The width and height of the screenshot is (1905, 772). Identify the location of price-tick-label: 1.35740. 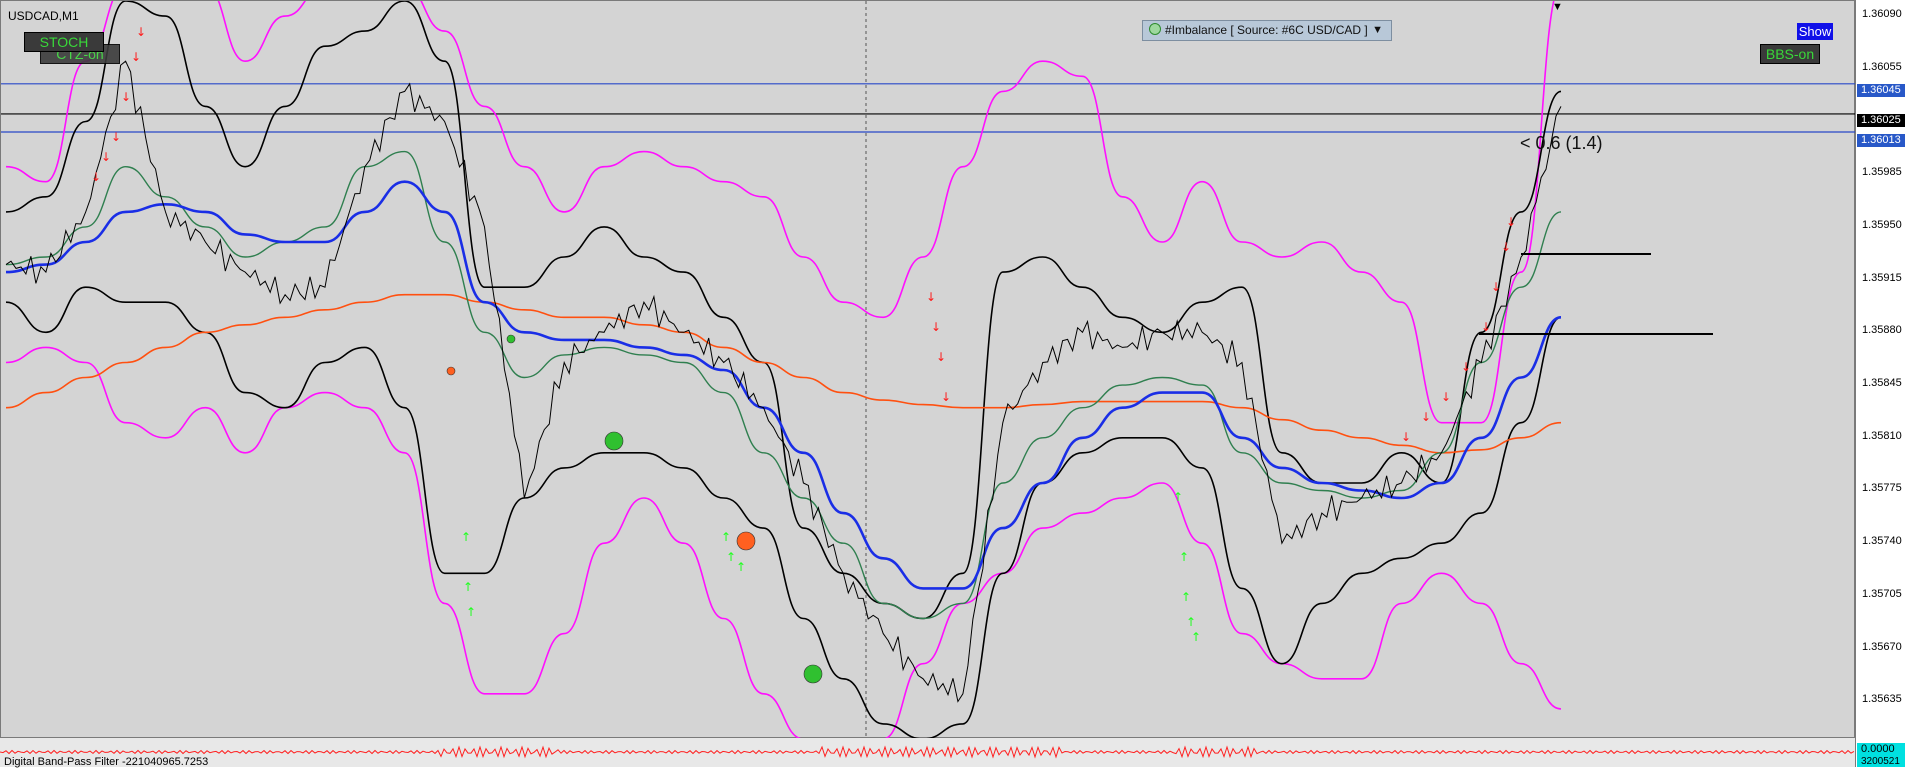
(1882, 541).